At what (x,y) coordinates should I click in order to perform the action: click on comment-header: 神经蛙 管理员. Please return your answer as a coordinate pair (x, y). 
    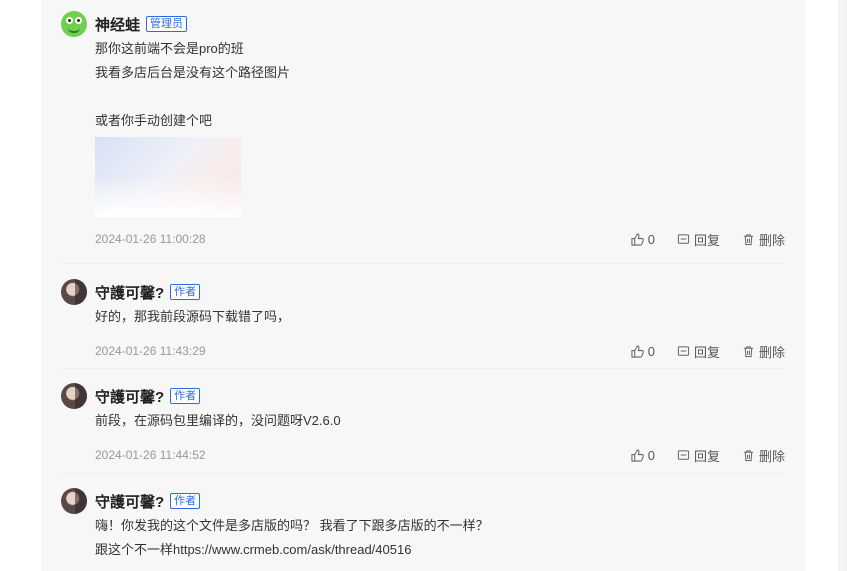
    Looking at the image, I should click on (423, 24).